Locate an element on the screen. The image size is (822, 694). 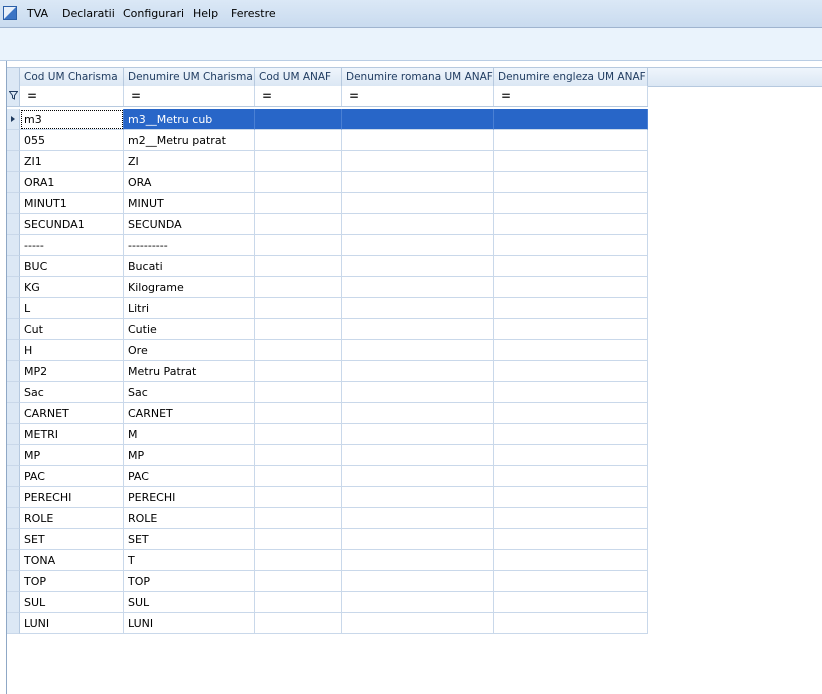
cell-cod-um-charisma: TOP is located at coordinates (72, 581).